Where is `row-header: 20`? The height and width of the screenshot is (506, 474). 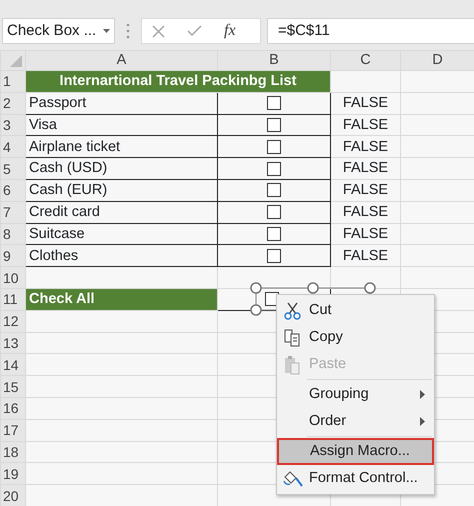
row-header: 20 is located at coordinates (13, 495).